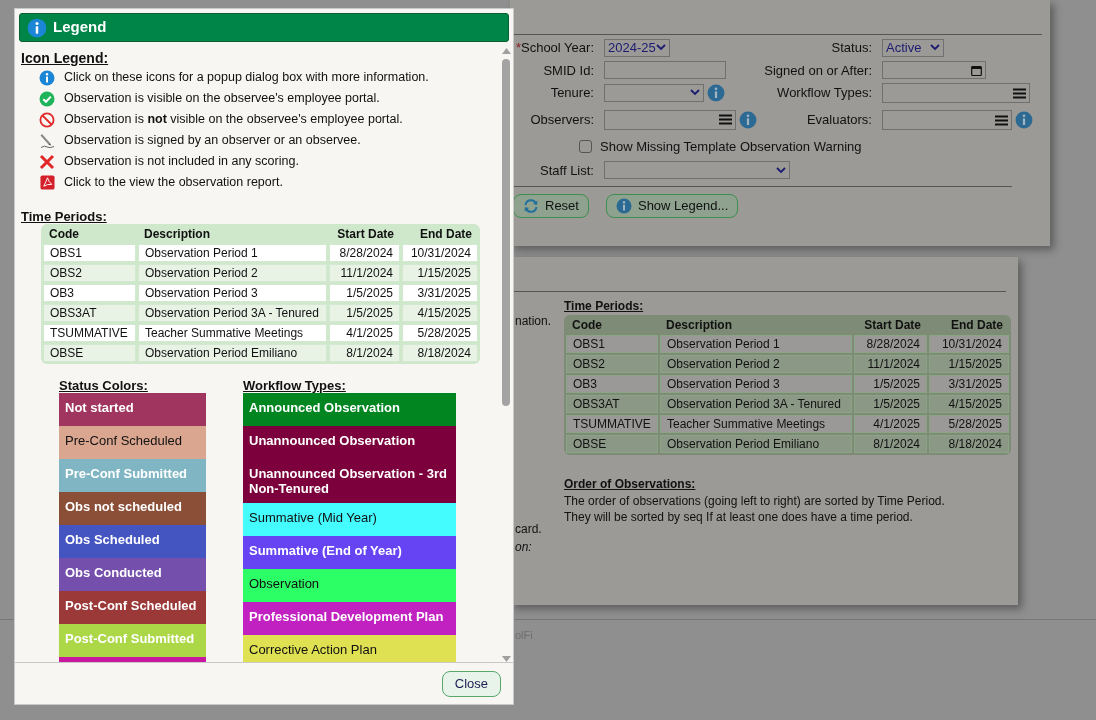 Image resolution: width=1096 pixels, height=720 pixels. Describe the element at coordinates (755, 501) in the screenshot. I see `body-text: The order of observations (going left to right) are sorted by Time Period.` at that location.